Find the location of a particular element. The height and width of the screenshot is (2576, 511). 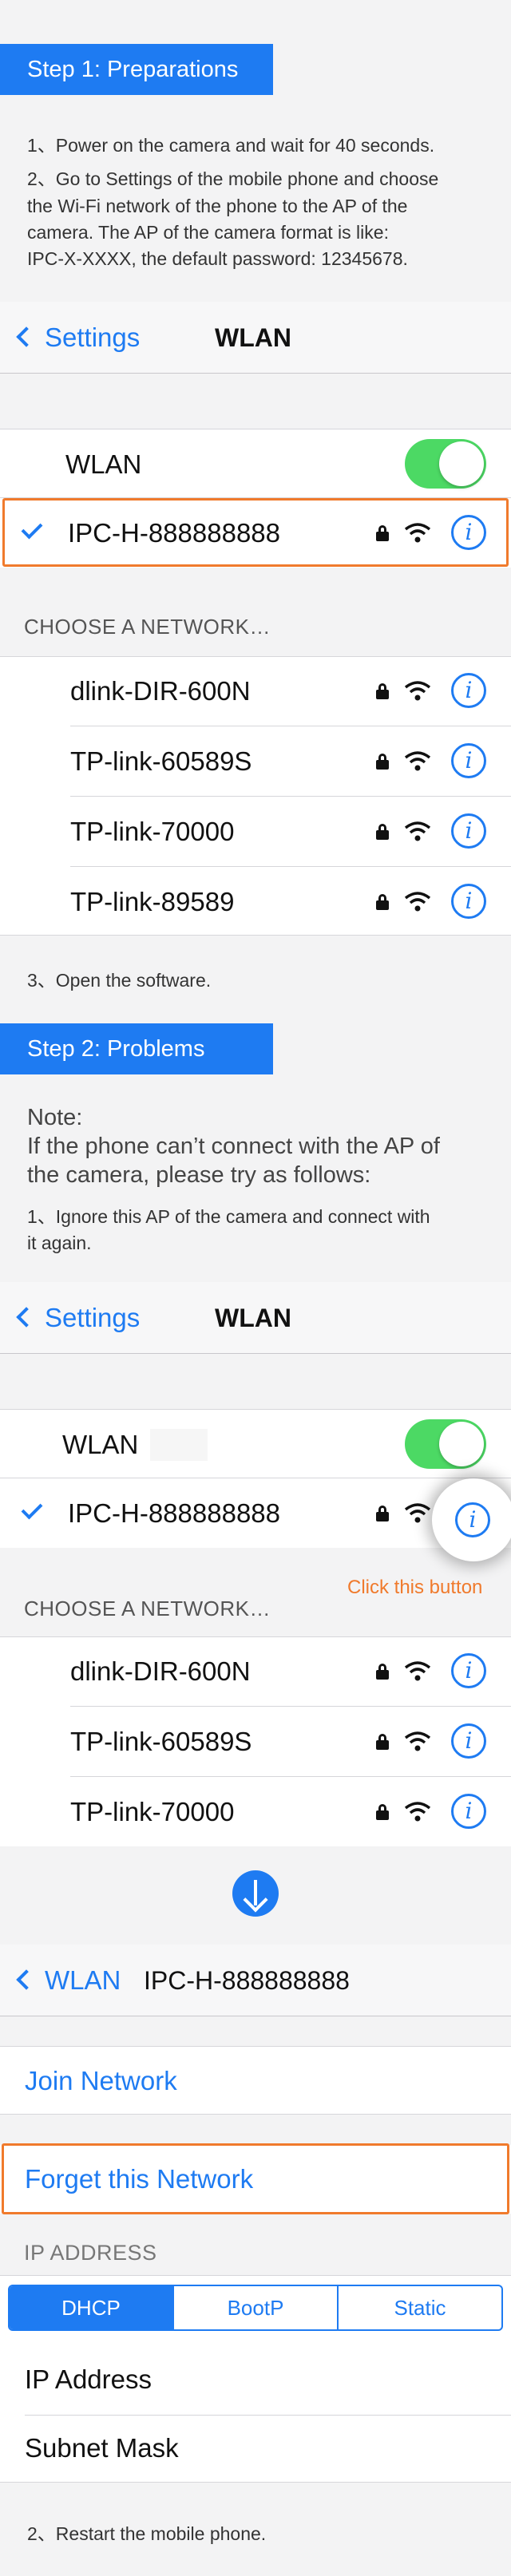

subnet-mask-label: Subnet Mask is located at coordinates (102, 2448).